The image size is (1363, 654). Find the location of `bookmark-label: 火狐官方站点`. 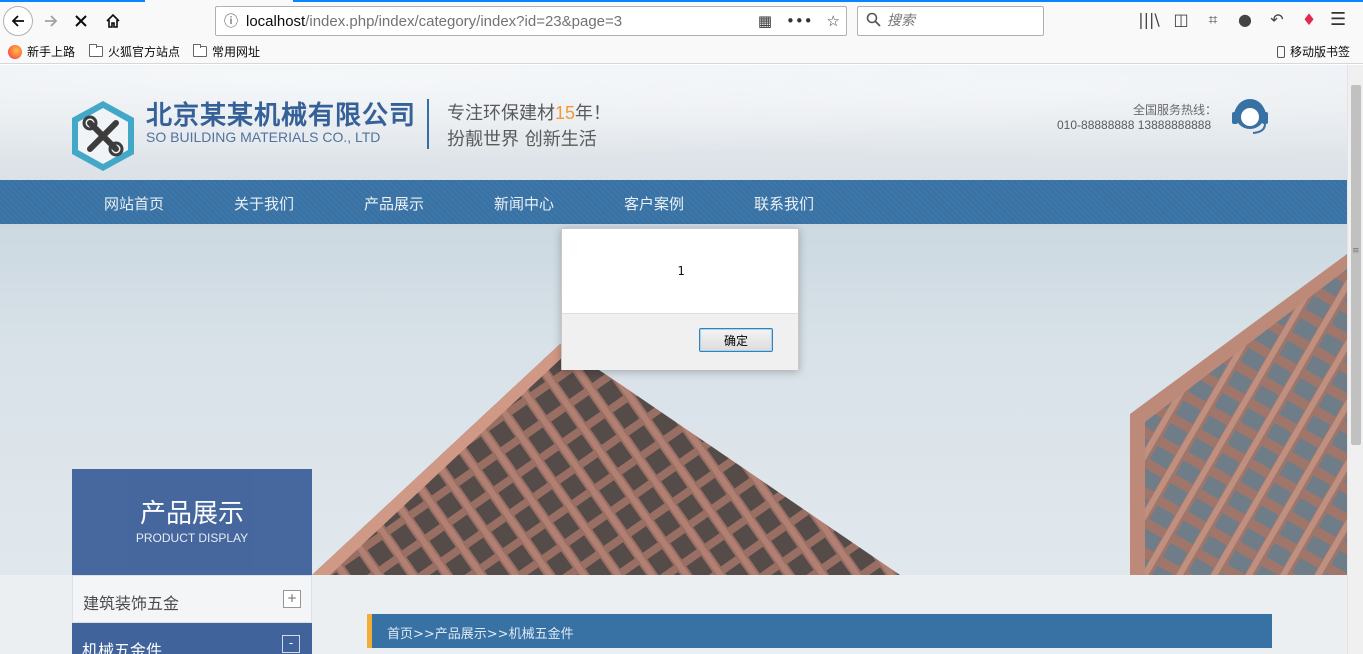

bookmark-label: 火狐官方站点 is located at coordinates (144, 52).